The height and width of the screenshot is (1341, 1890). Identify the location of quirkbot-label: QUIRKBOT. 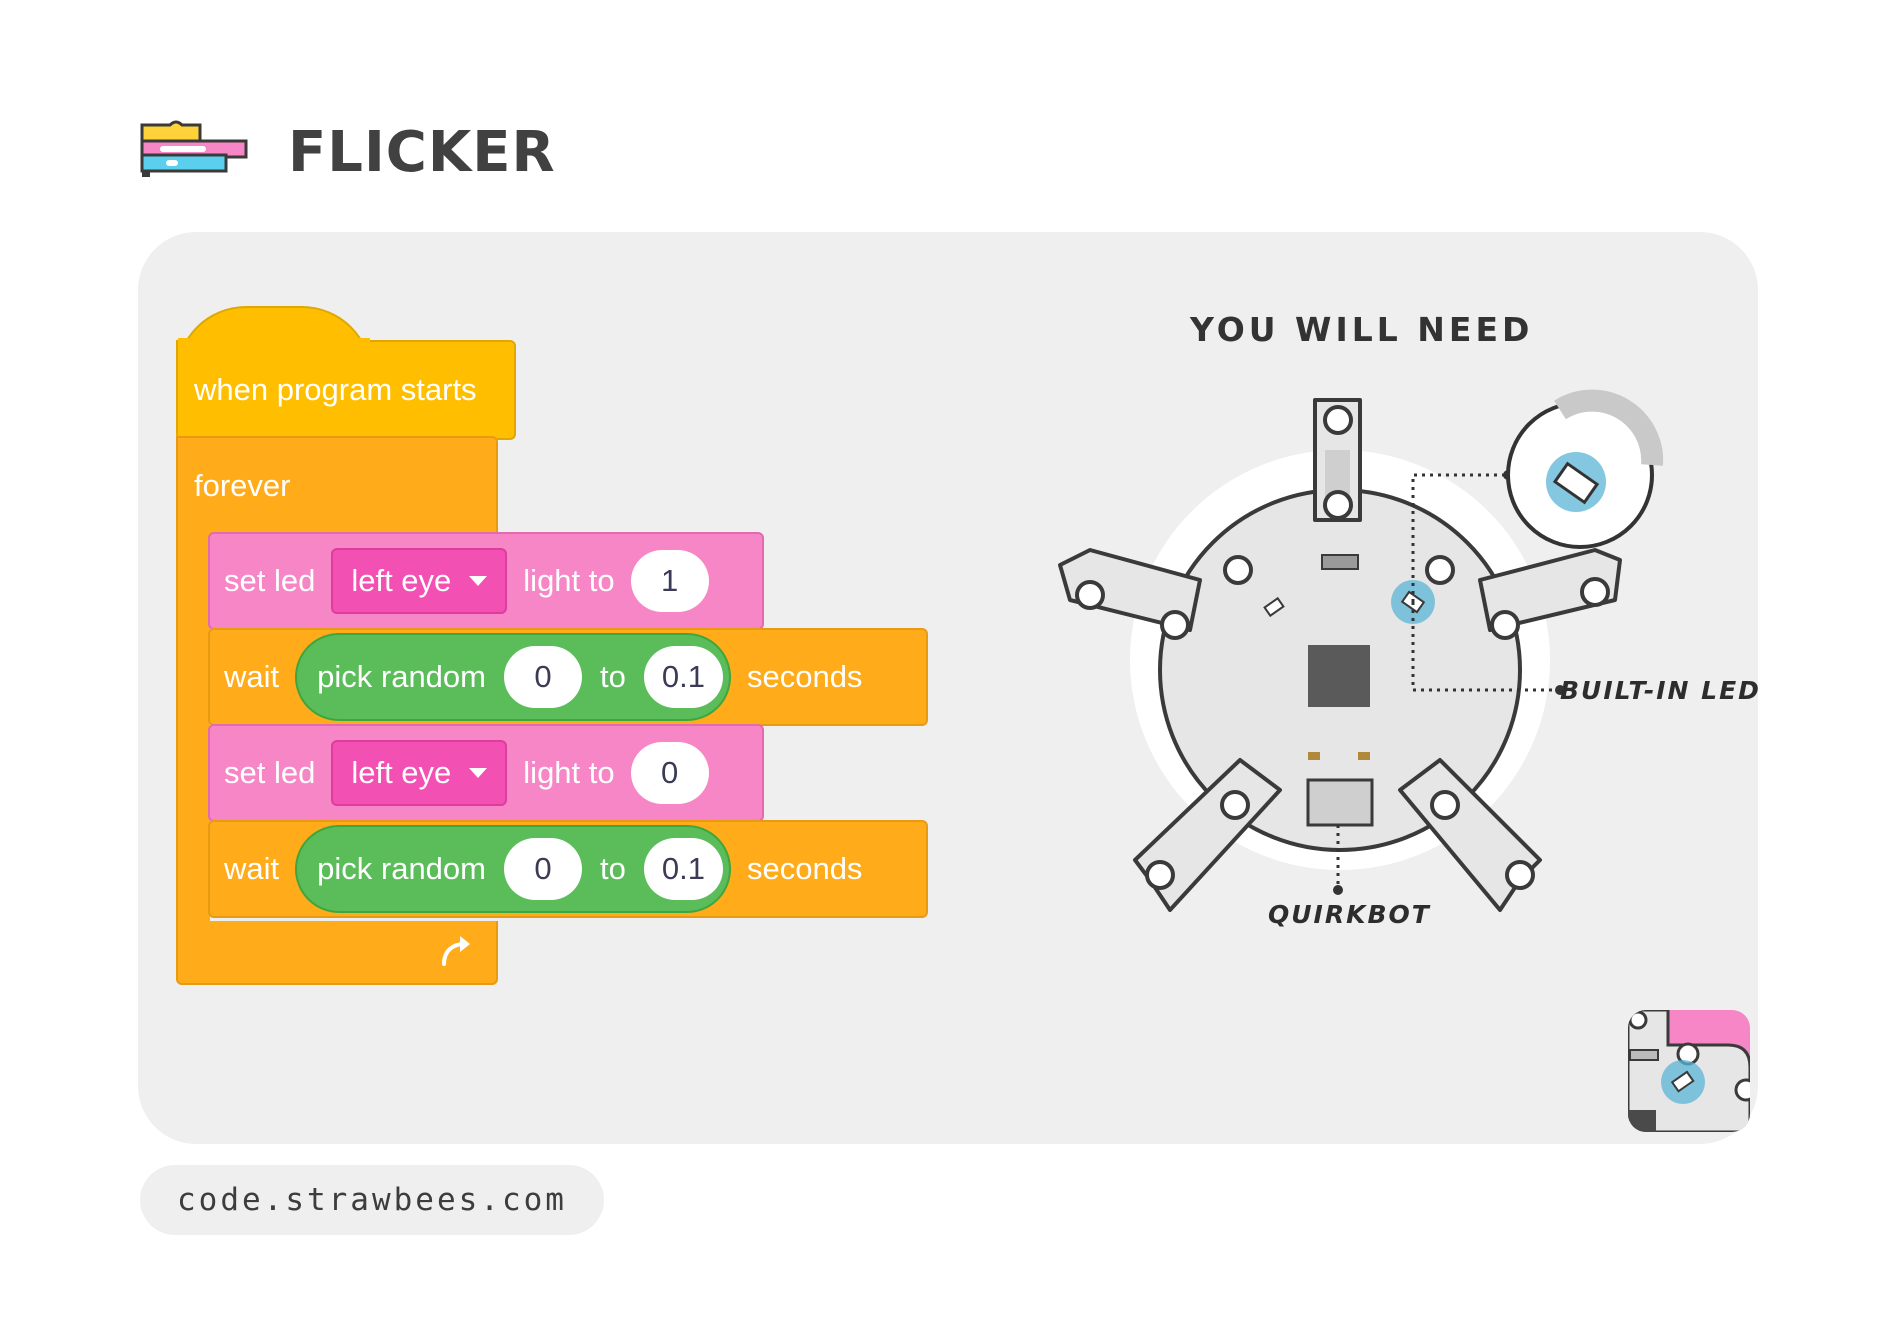
(1349, 914).